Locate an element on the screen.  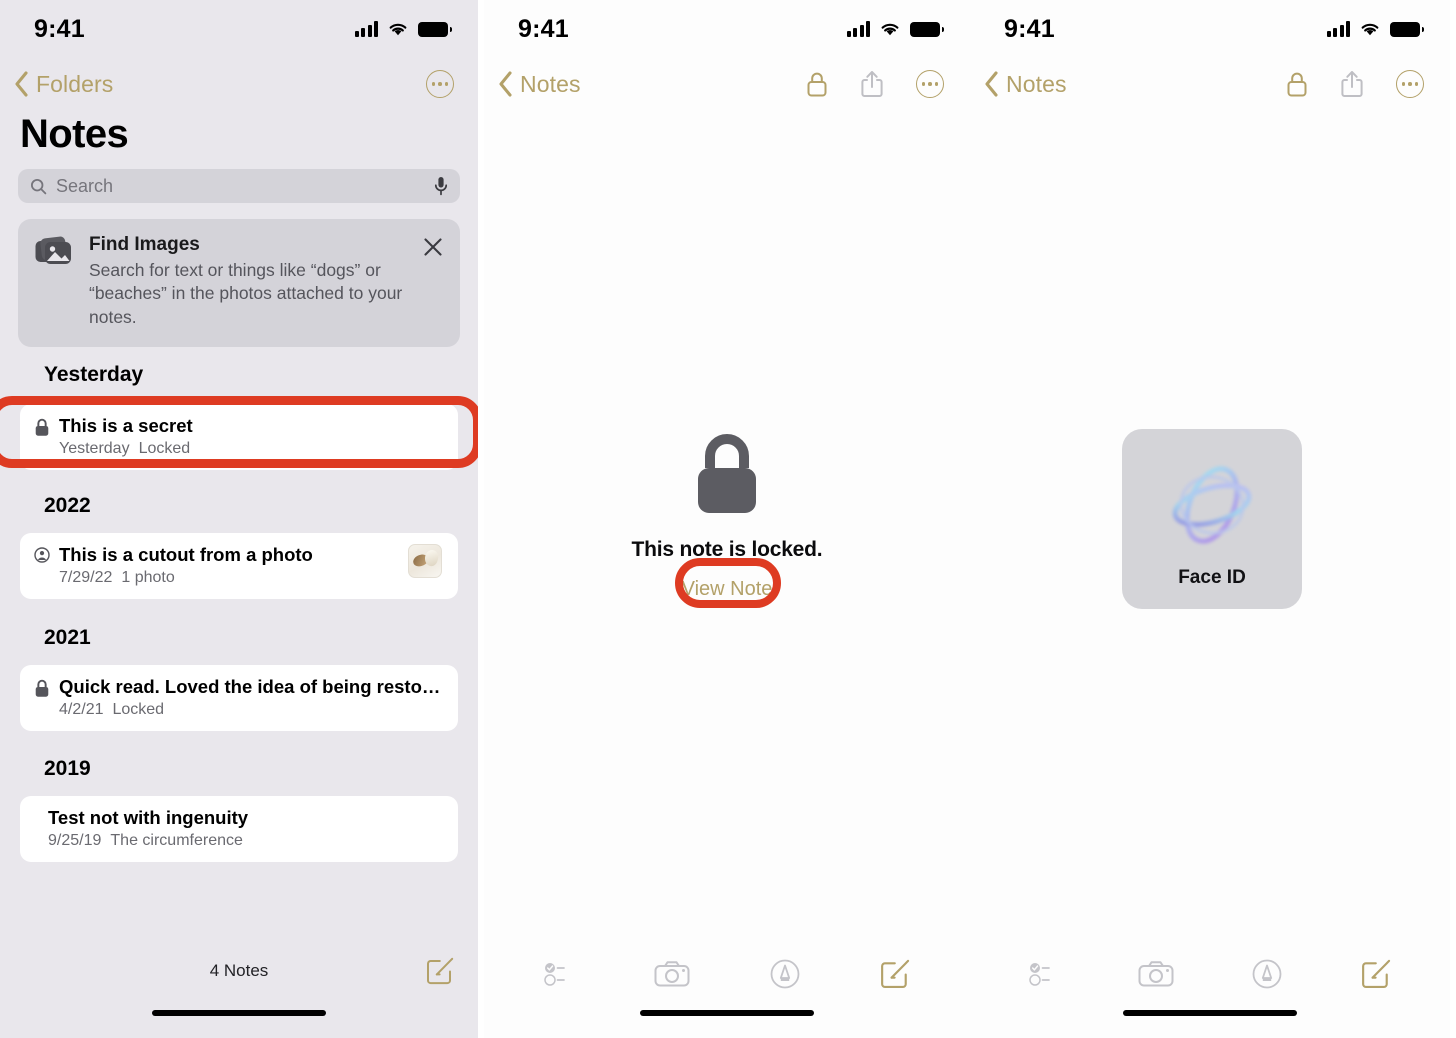
note-title: This is a secret is located at coordinates (126, 425).